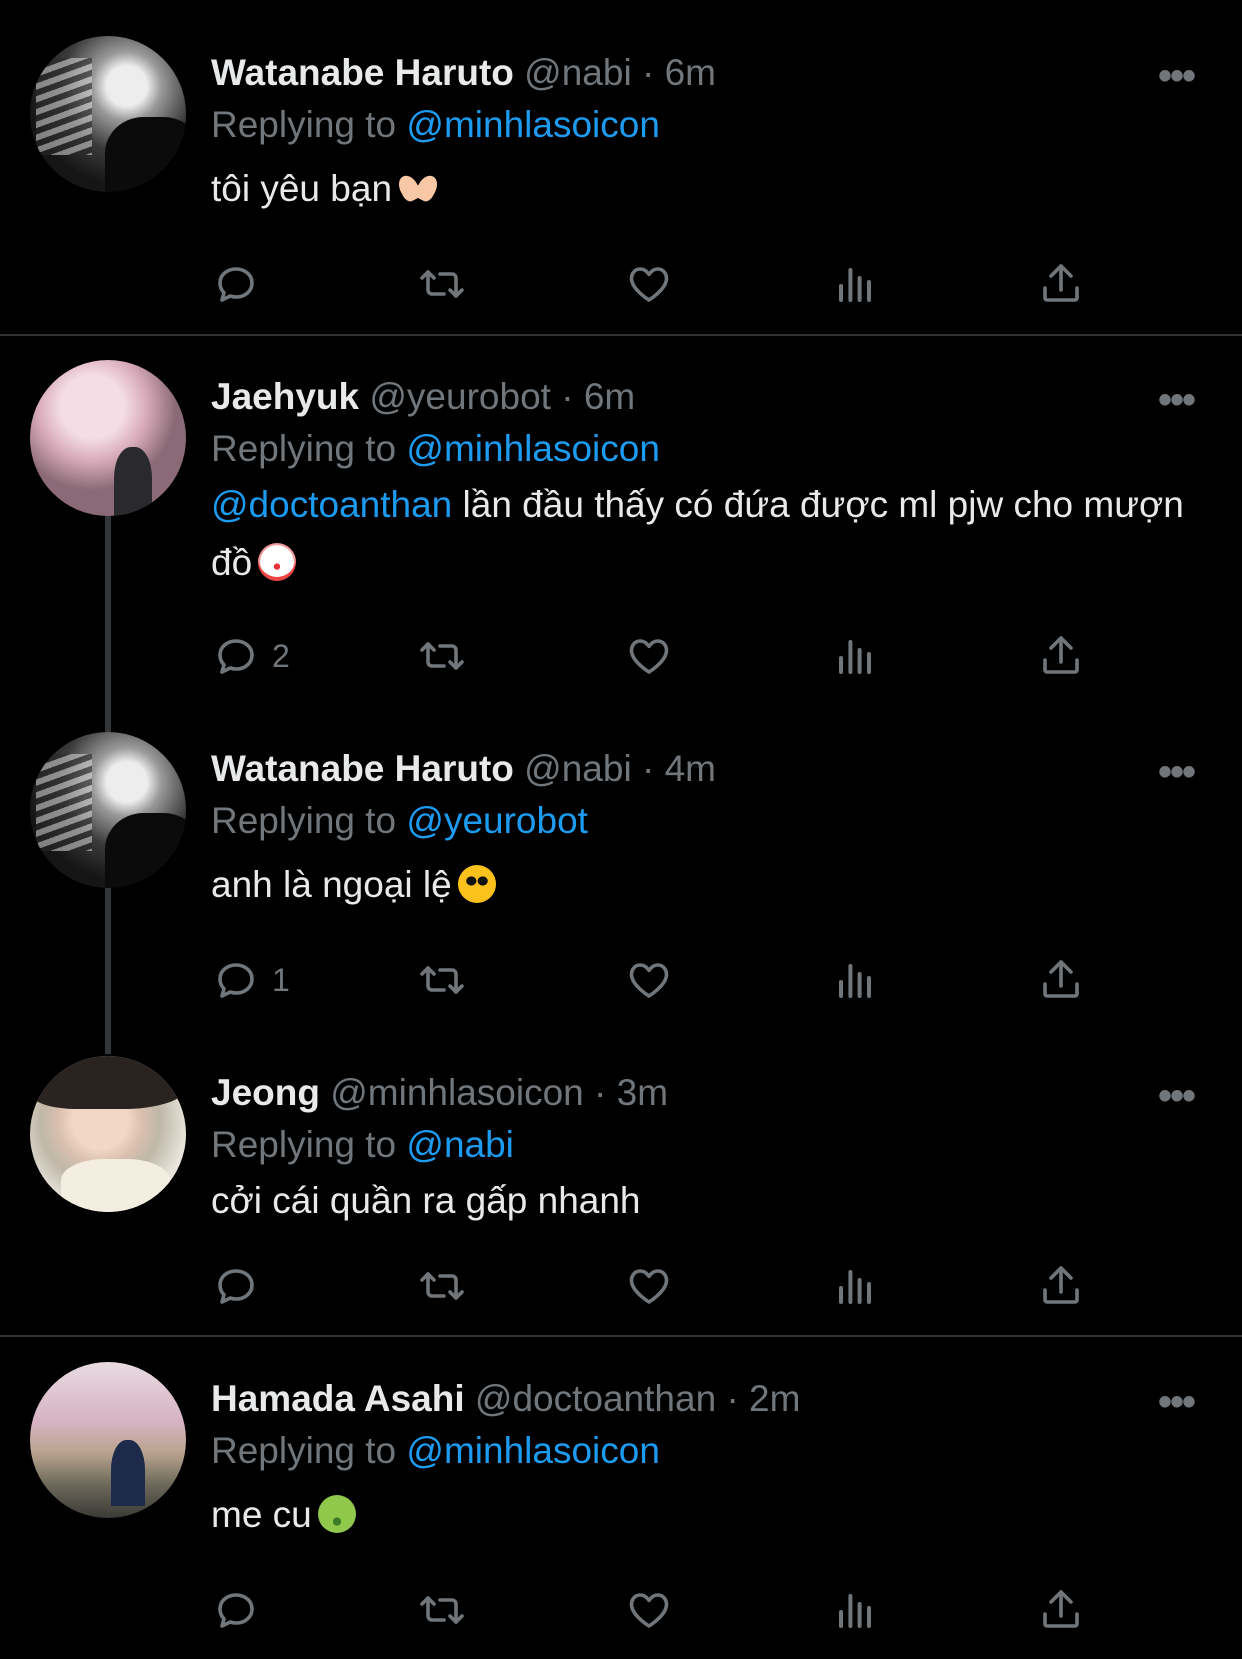 The image size is (1242, 1659). What do you see at coordinates (426, 1200) in the screenshot?
I see `tweet-body: cởi cái quần ra gấp nhanh` at bounding box center [426, 1200].